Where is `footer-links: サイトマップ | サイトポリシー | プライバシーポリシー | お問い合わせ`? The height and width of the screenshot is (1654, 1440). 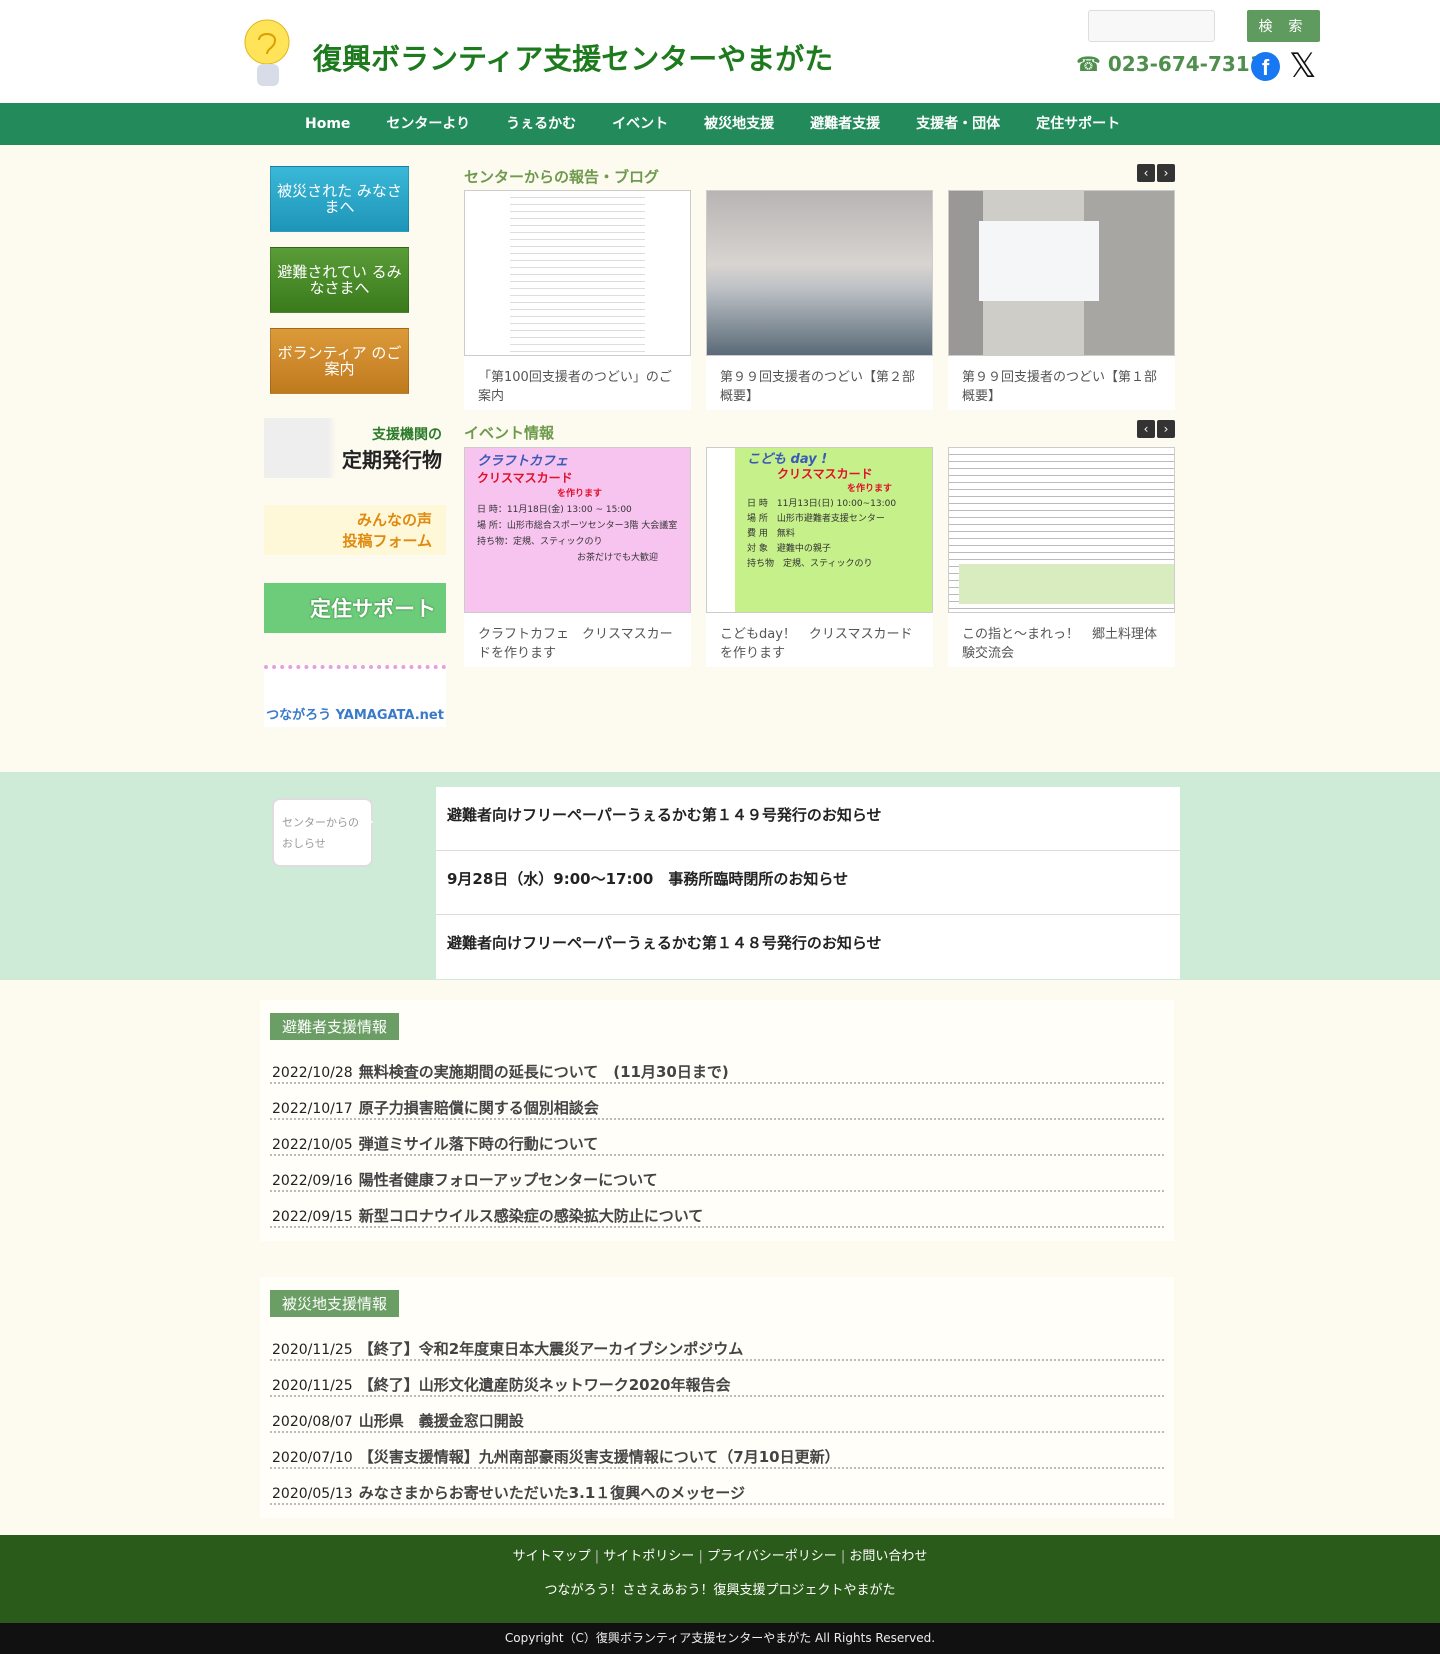
footer-links: サイトマップ | サイトポリシー | プライバシーポリシー | お問い合わせ is located at coordinates (720, 1556).